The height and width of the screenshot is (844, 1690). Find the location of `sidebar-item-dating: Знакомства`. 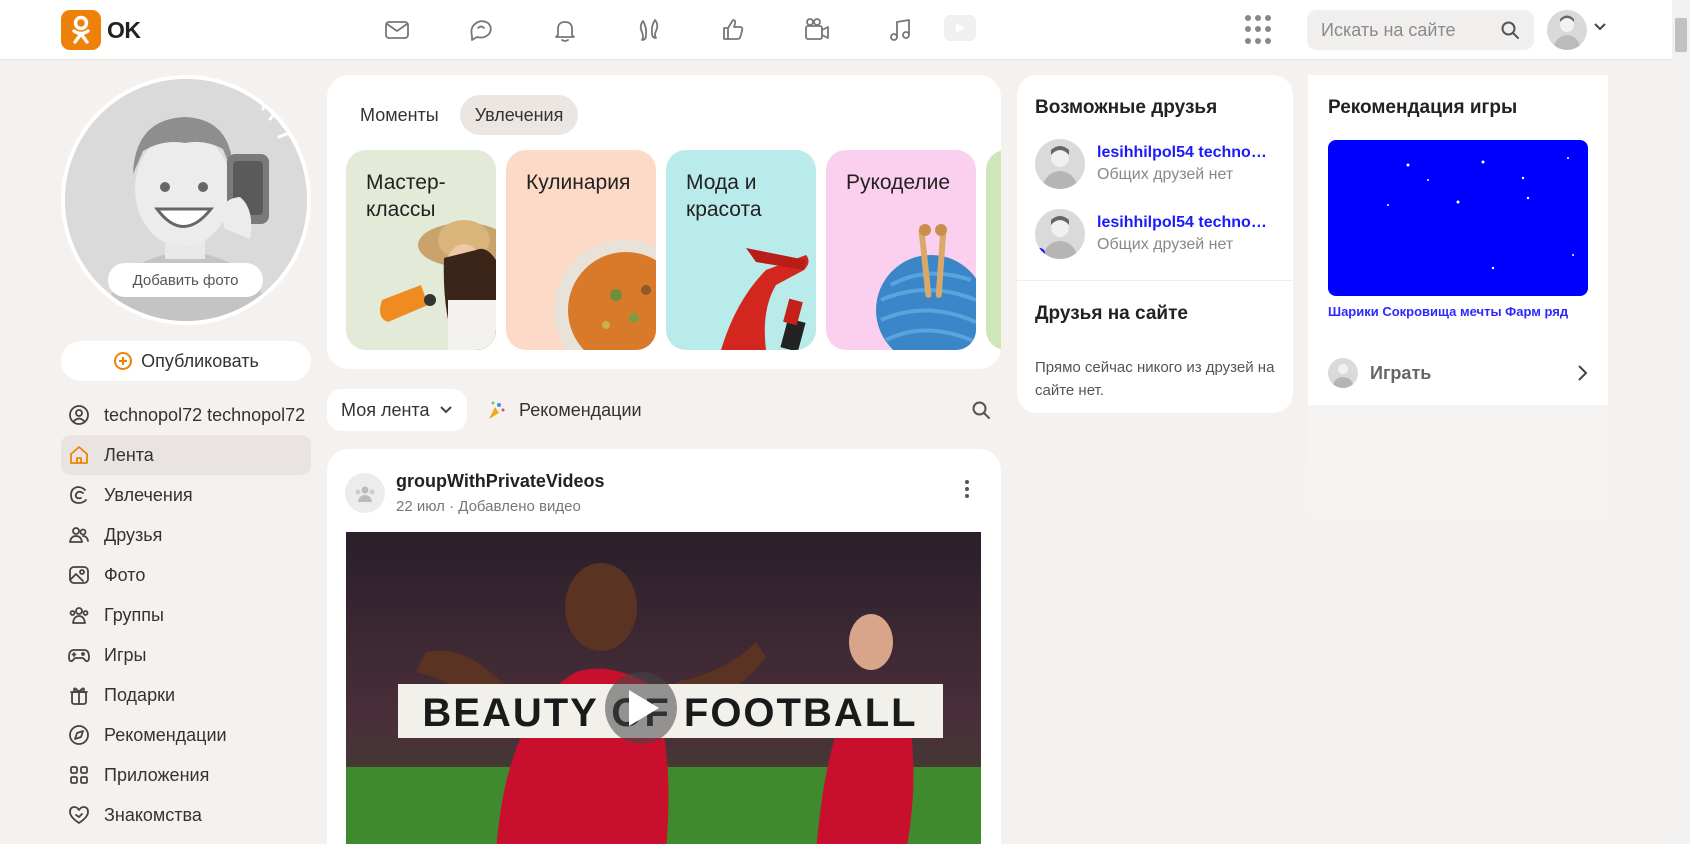

sidebar-item-dating: Знакомства is located at coordinates (186, 815).